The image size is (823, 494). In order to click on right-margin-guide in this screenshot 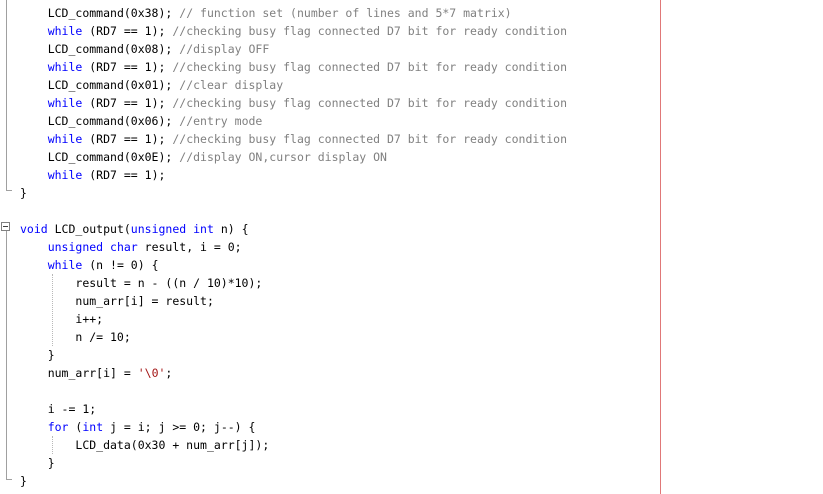, I will do `click(660, 247)`.